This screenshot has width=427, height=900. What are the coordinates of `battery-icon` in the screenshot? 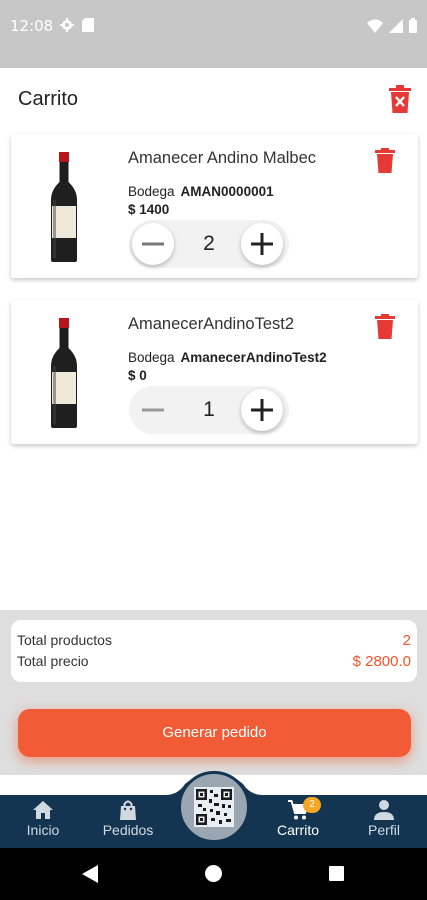 It's located at (413, 28).